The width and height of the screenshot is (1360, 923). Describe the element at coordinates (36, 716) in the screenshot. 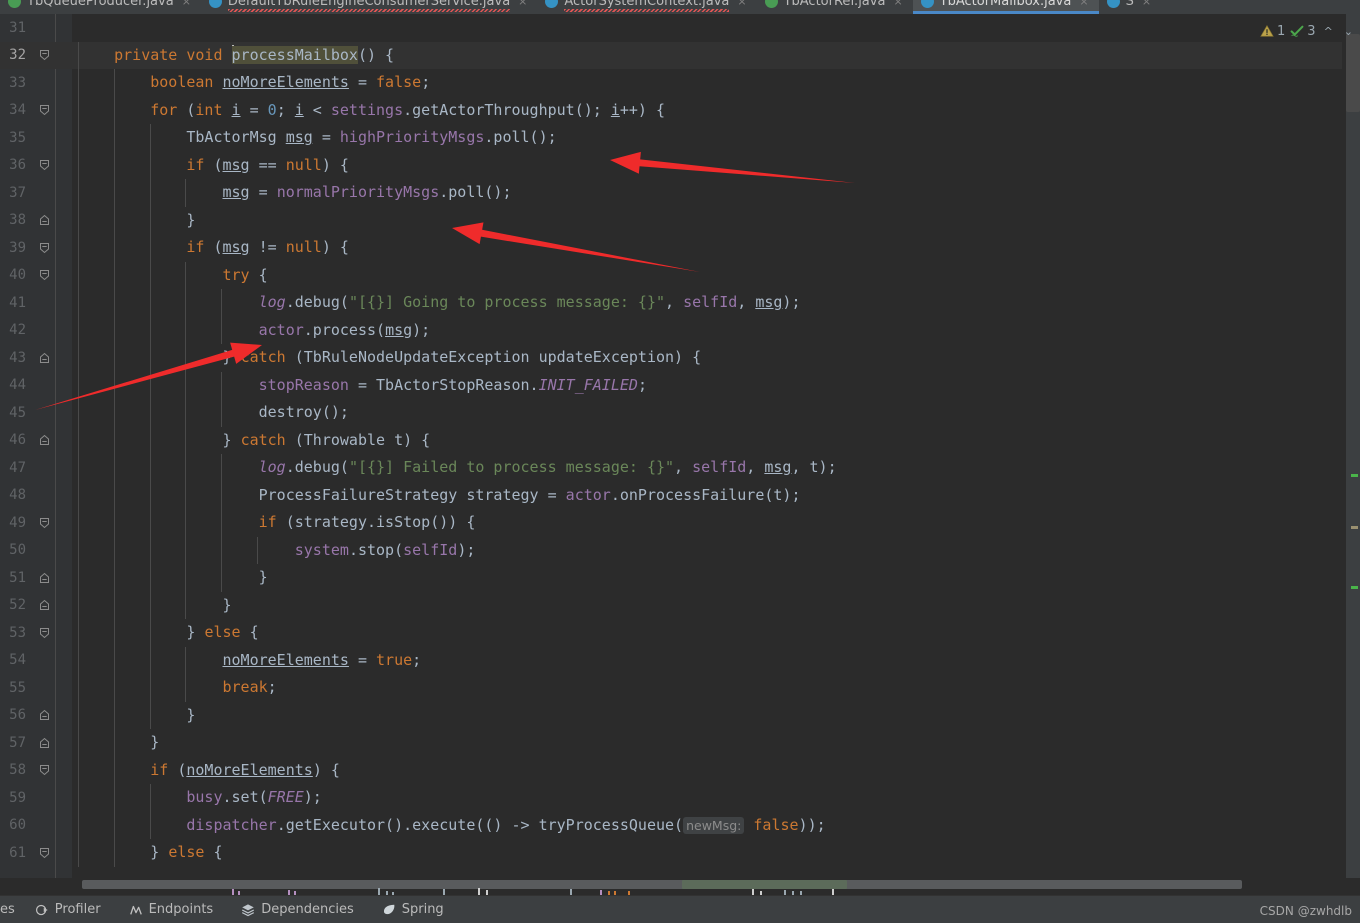

I see `gutter-line-56: 56` at that location.